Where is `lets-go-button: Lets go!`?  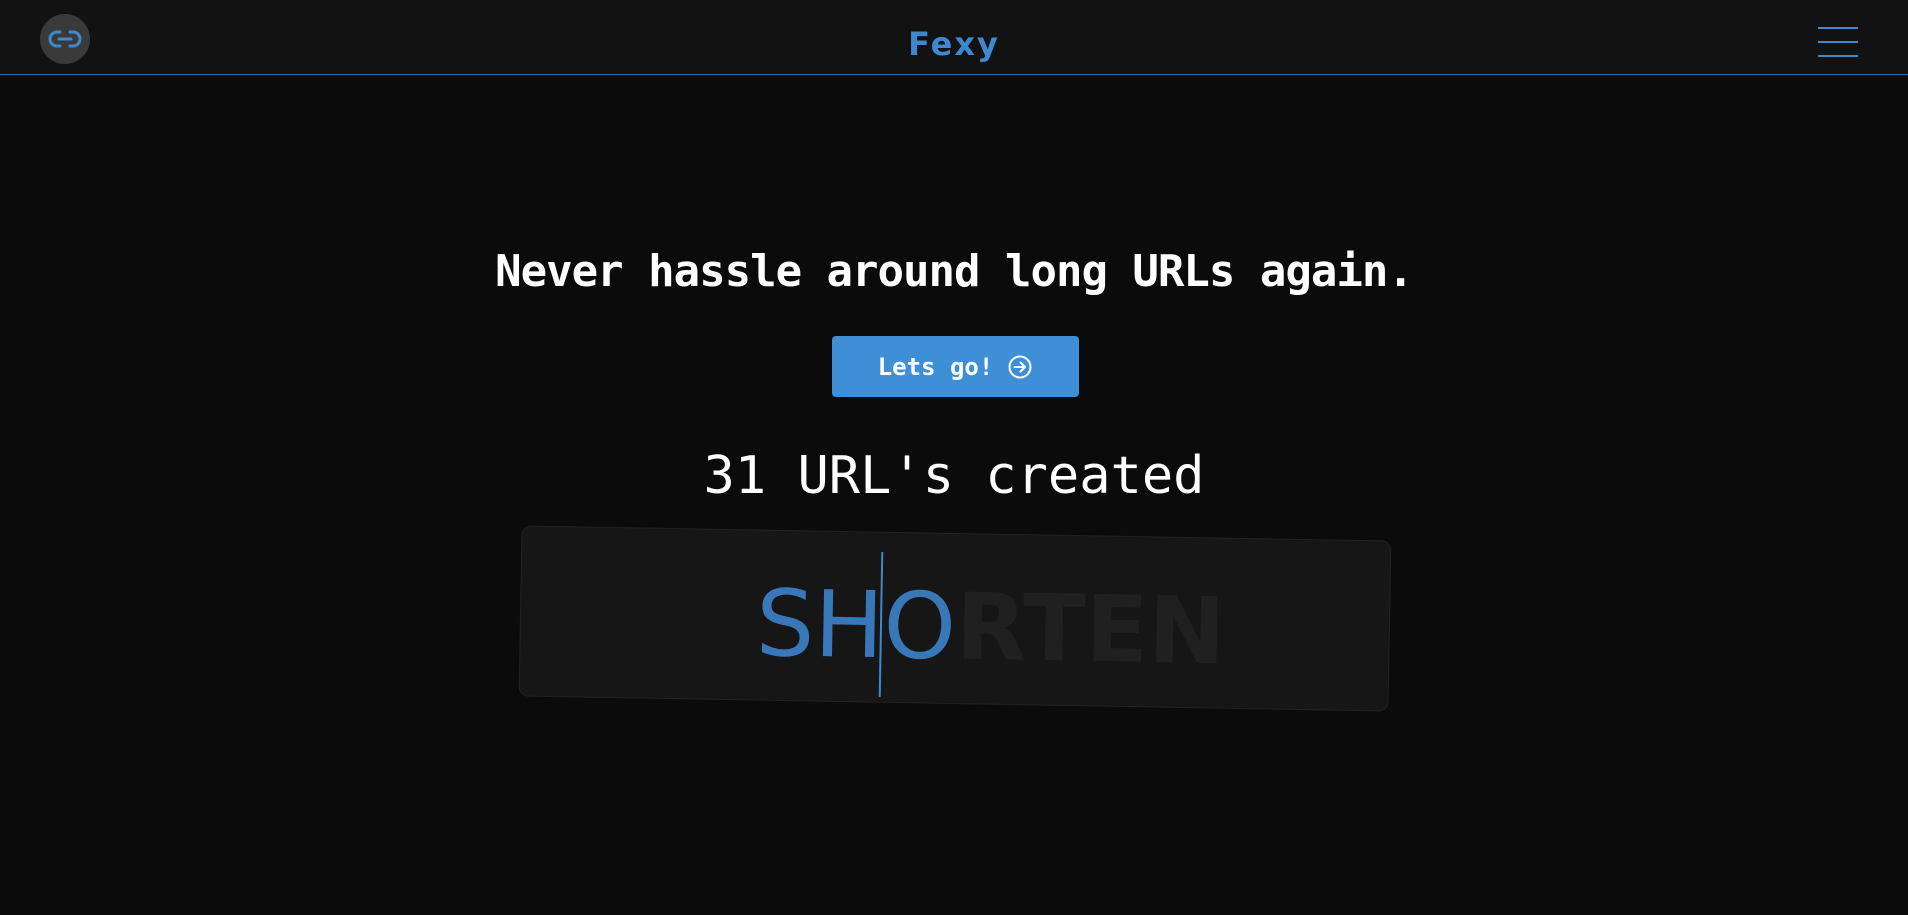 lets-go-button: Lets go! is located at coordinates (955, 366).